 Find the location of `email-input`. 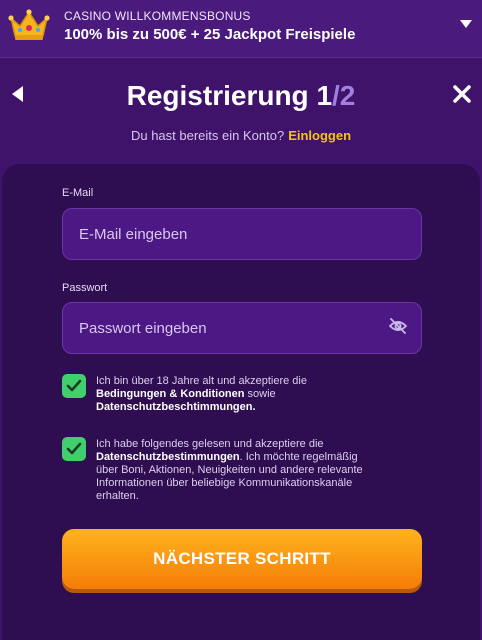

email-input is located at coordinates (242, 234).